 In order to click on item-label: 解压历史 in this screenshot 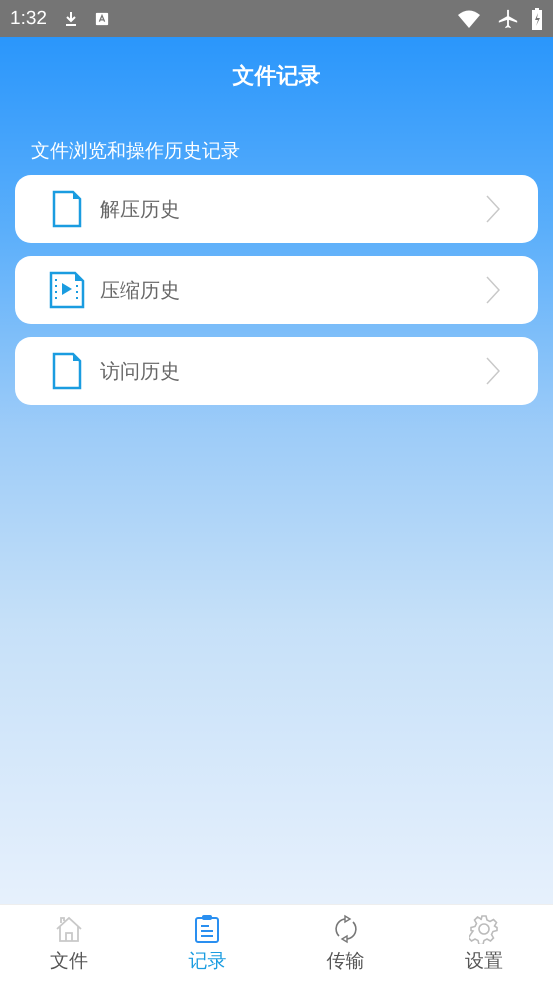, I will do `click(140, 209)`.